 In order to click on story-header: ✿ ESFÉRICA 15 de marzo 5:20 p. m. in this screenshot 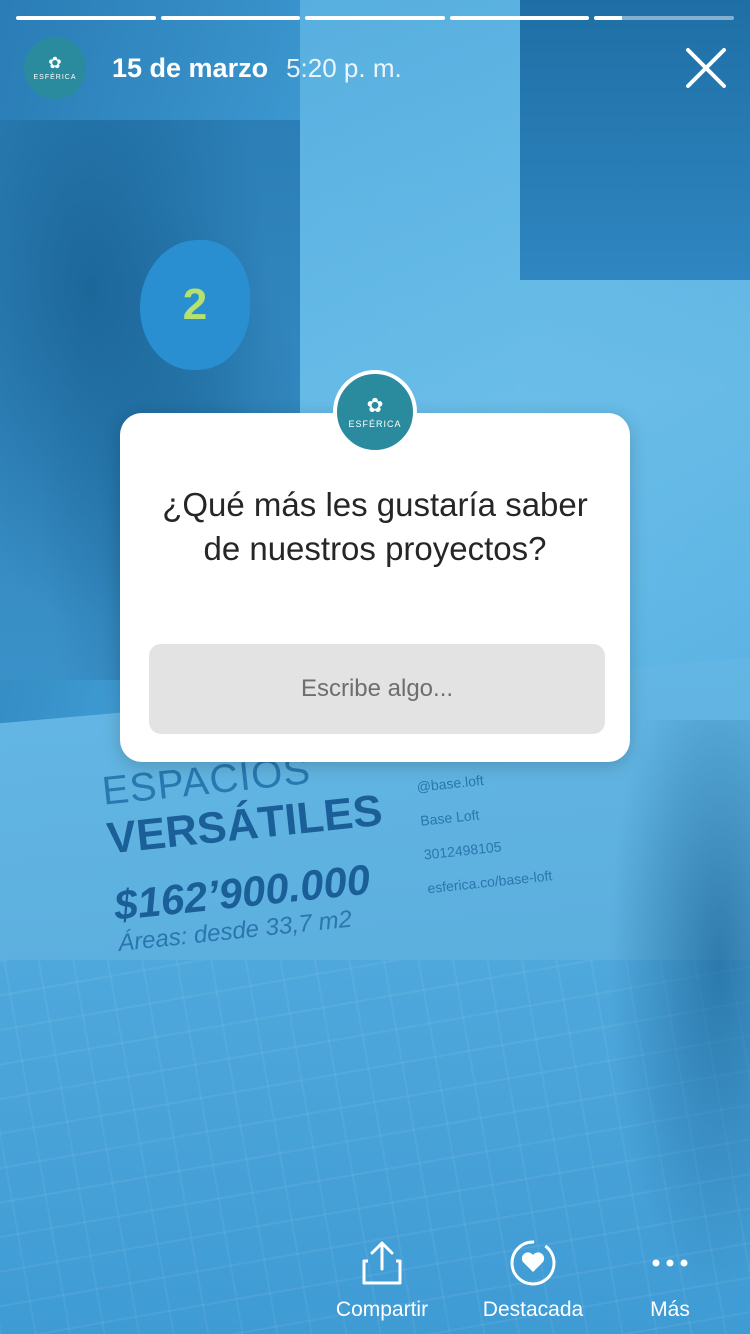, I will do `click(377, 68)`.